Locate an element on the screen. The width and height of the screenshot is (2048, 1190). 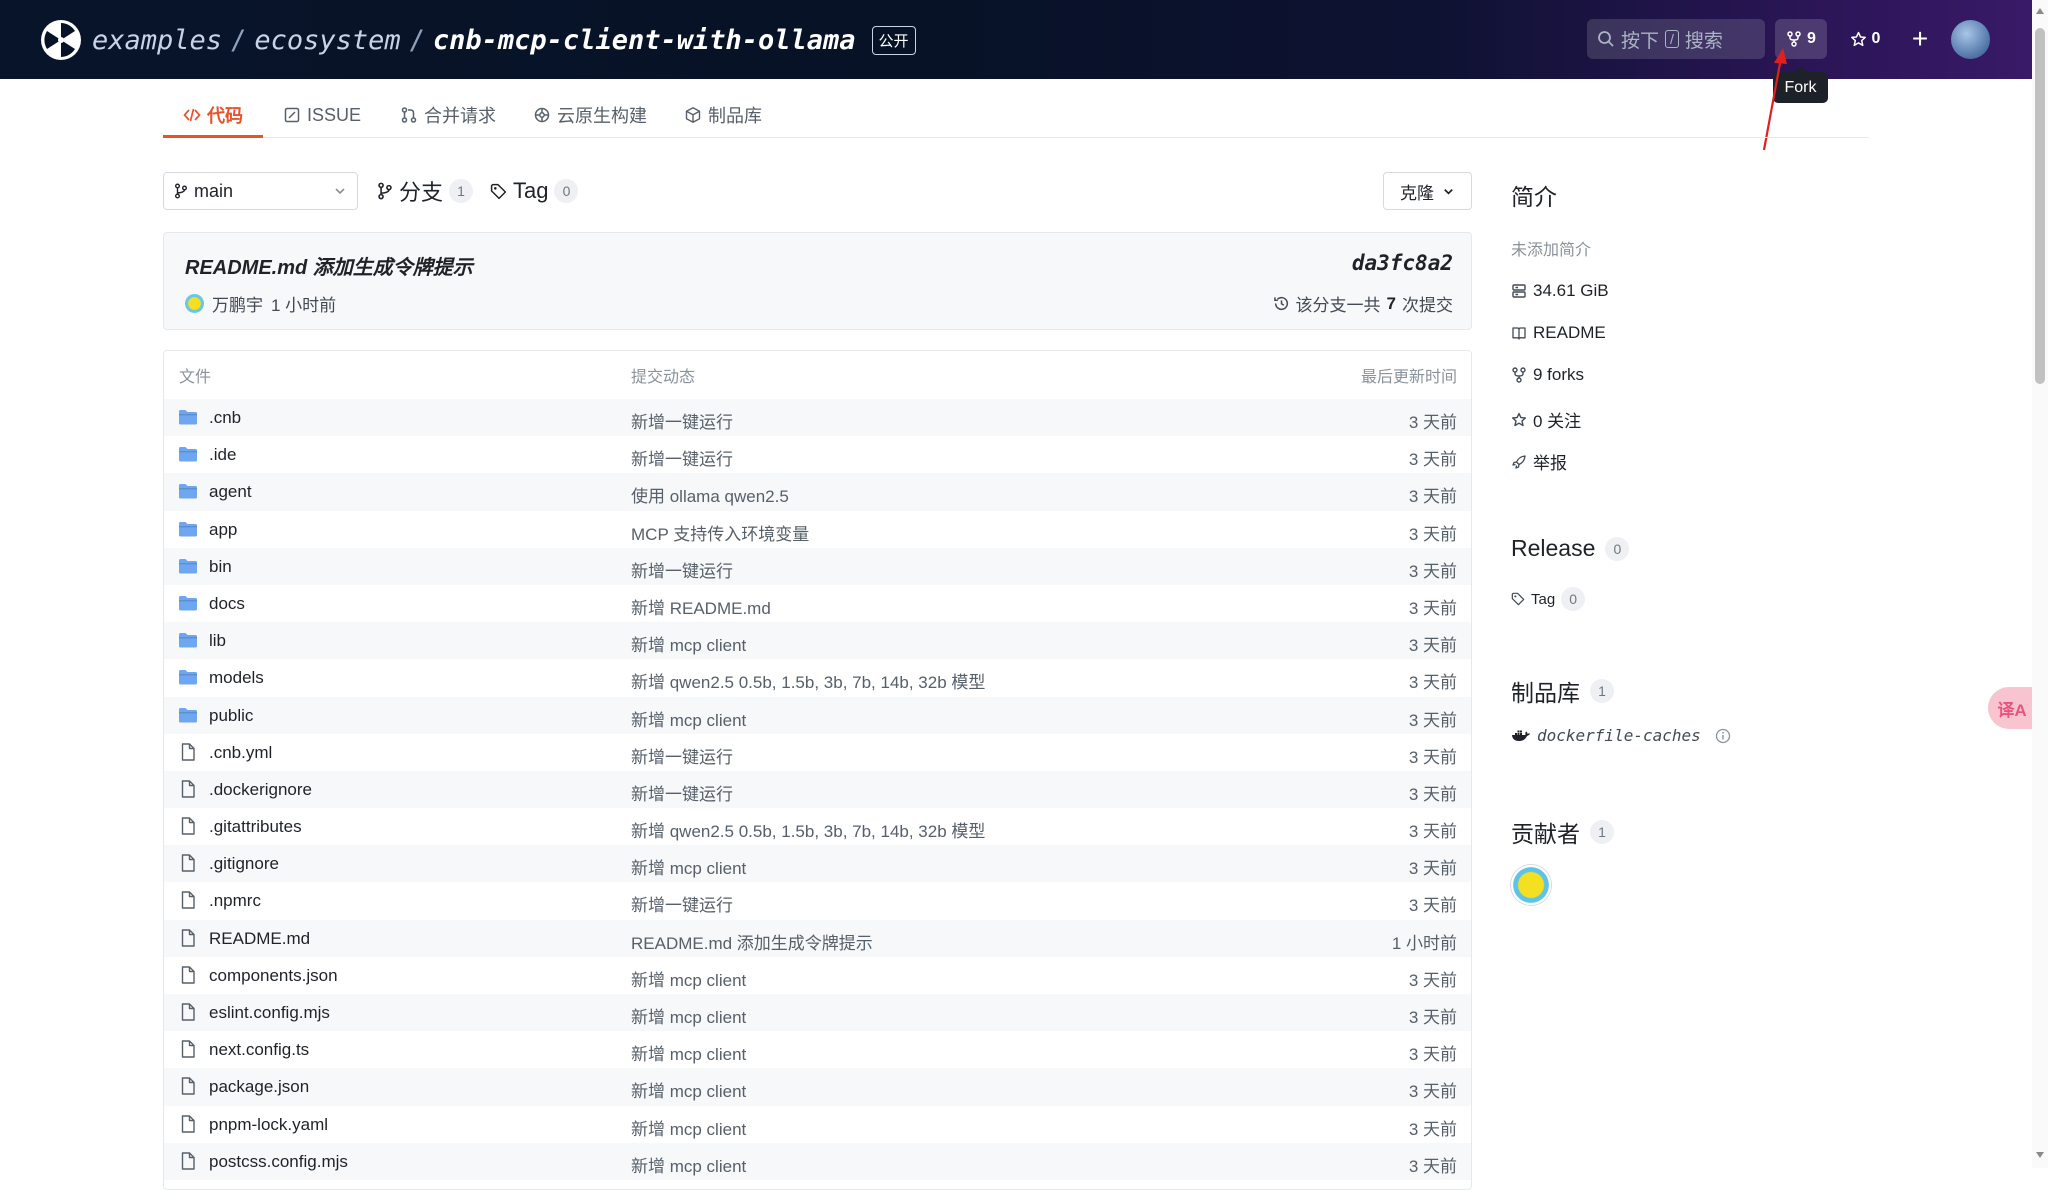
search-input: 按下 / 搜索 is located at coordinates (1676, 39).